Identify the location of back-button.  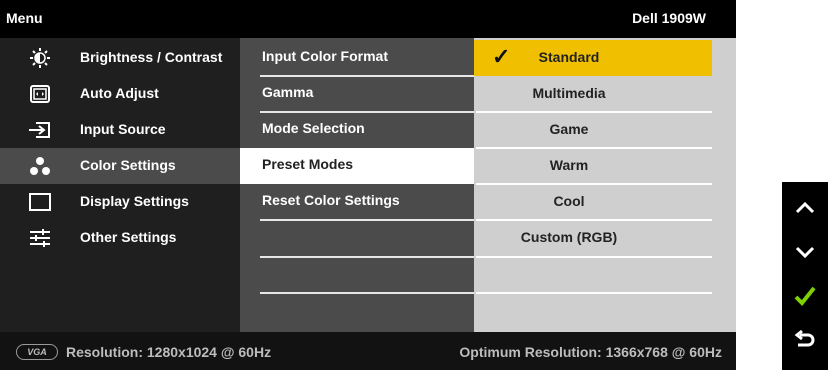
(805, 340).